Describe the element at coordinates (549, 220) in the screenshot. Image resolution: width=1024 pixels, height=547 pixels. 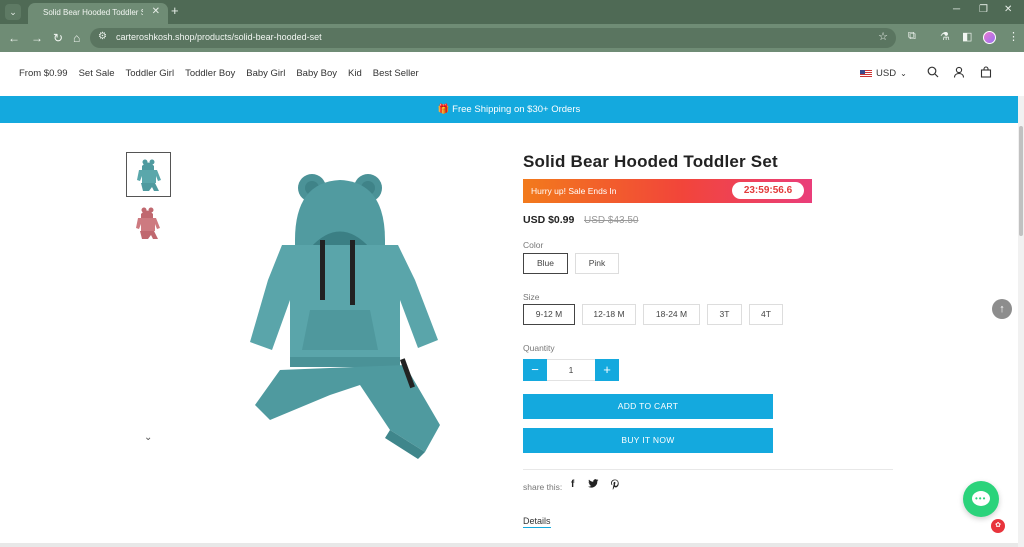
I see `product-price: USD $0.99` at that location.